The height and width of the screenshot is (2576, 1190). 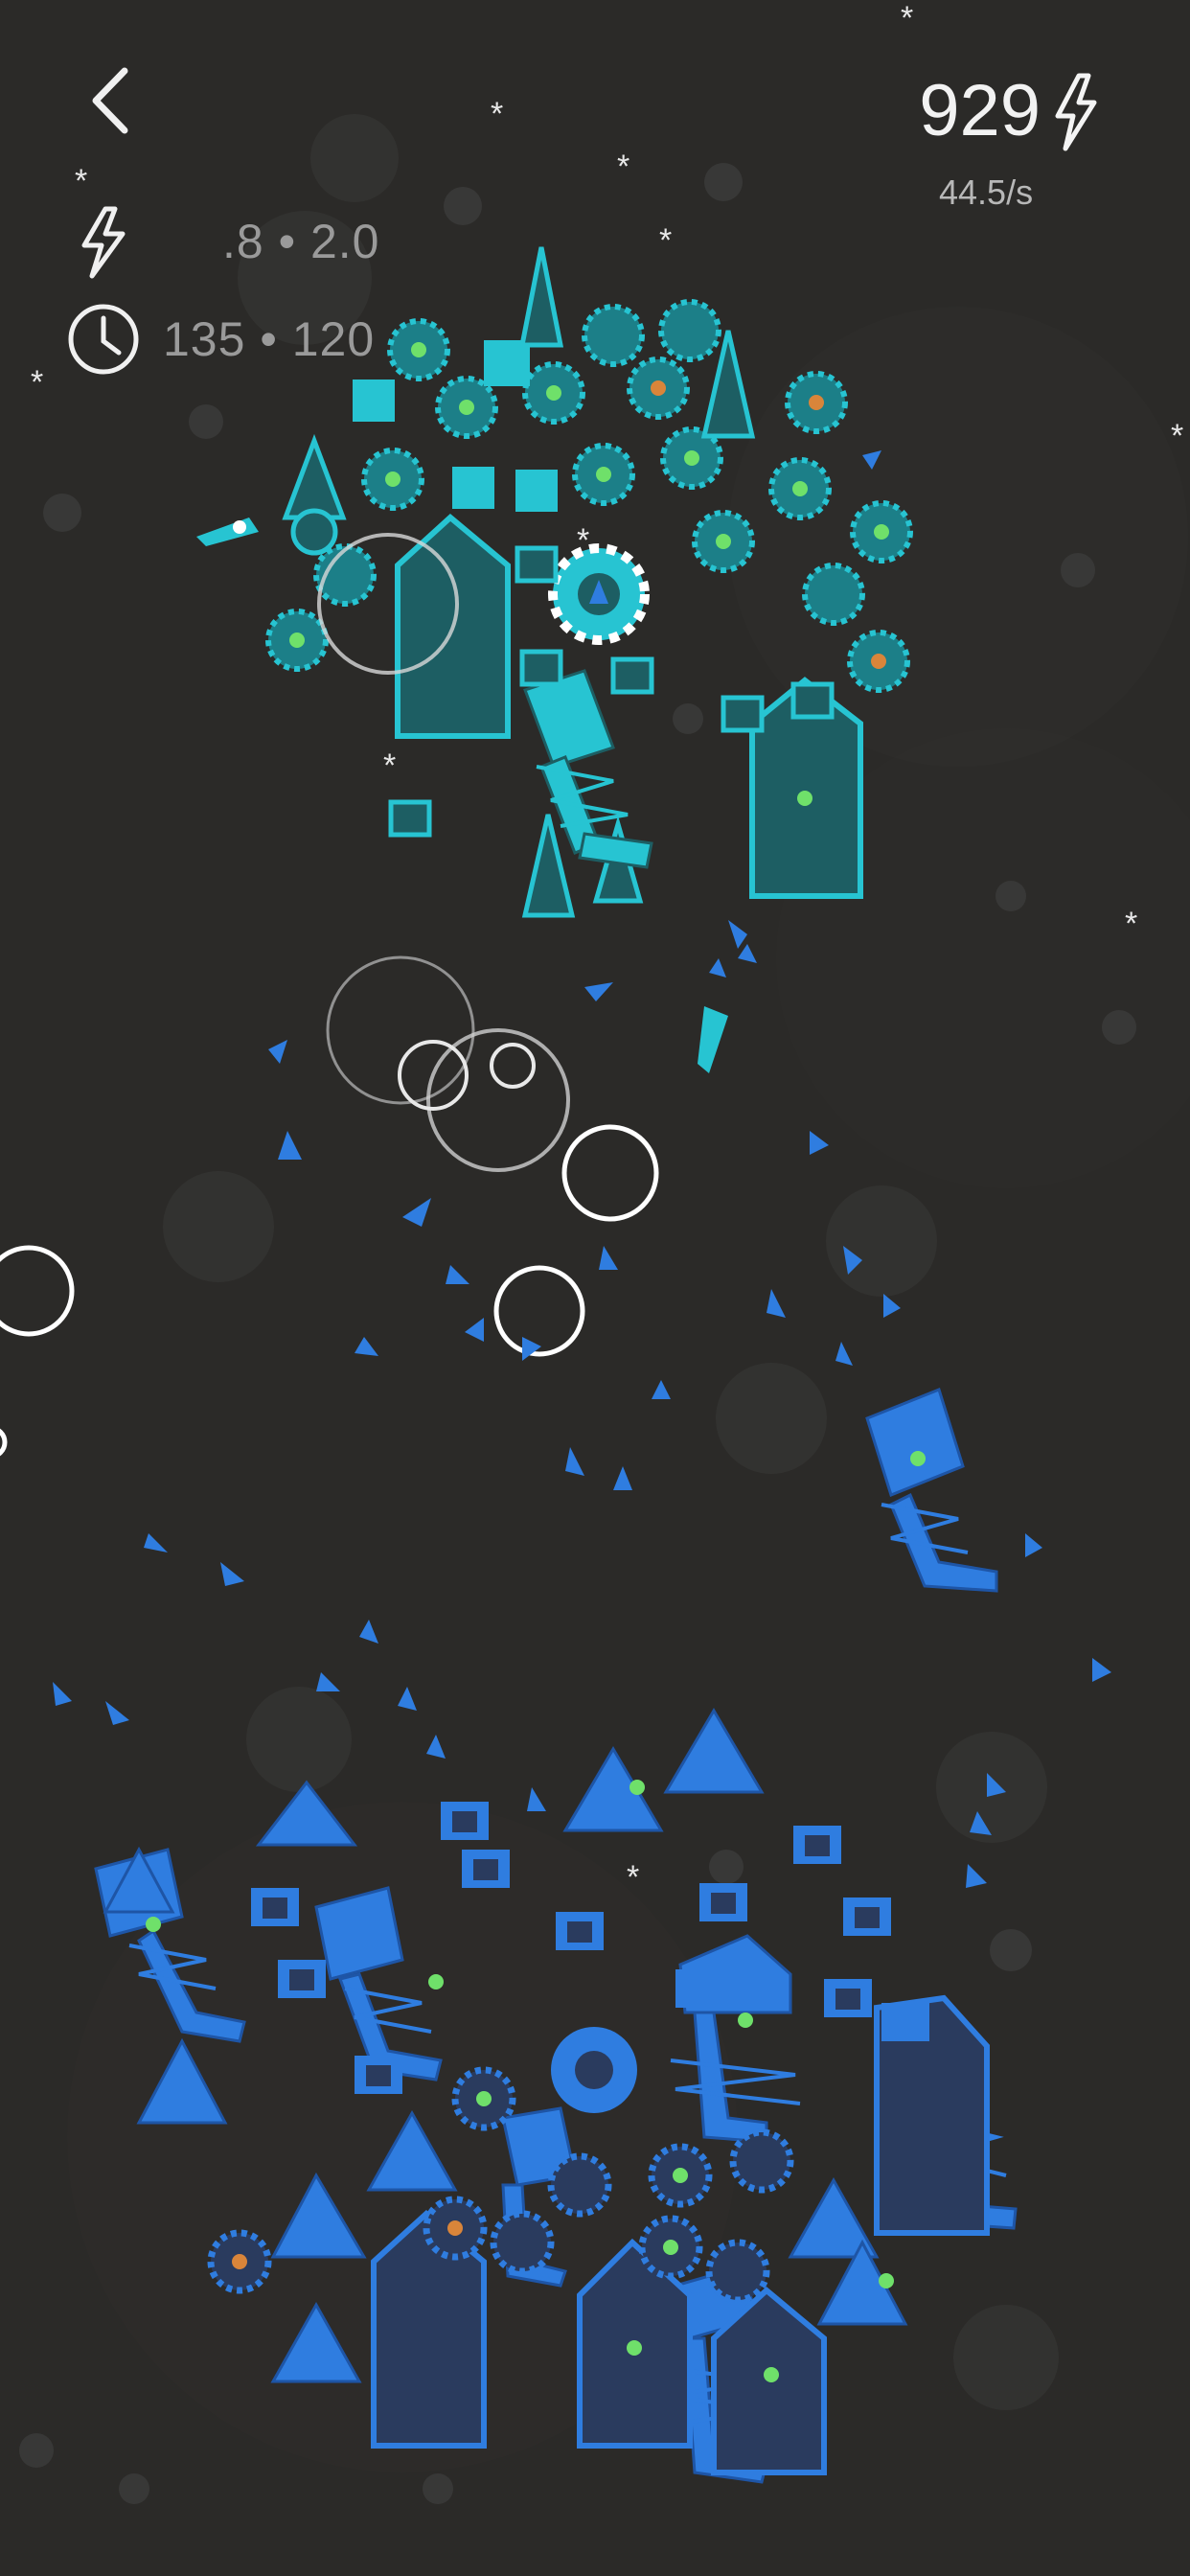 What do you see at coordinates (103, 339) in the screenshot?
I see `clock-icon` at bounding box center [103, 339].